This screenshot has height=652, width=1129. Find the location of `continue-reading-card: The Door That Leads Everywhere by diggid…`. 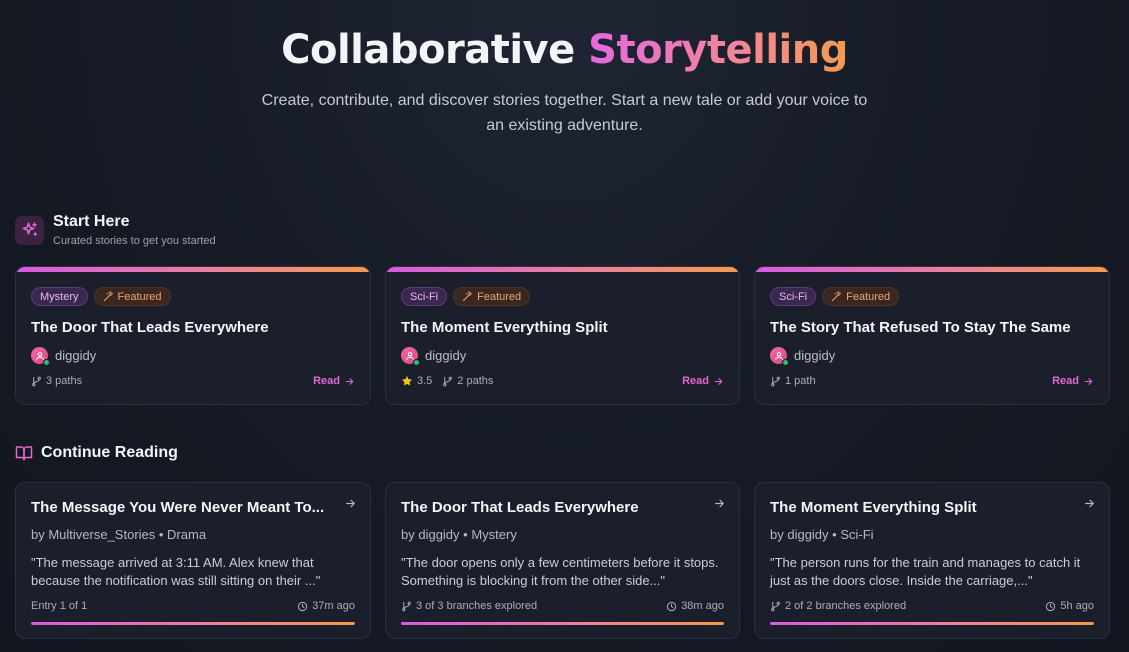

continue-reading-card: The Door That Leads Everywhere by diggid… is located at coordinates (562, 560).